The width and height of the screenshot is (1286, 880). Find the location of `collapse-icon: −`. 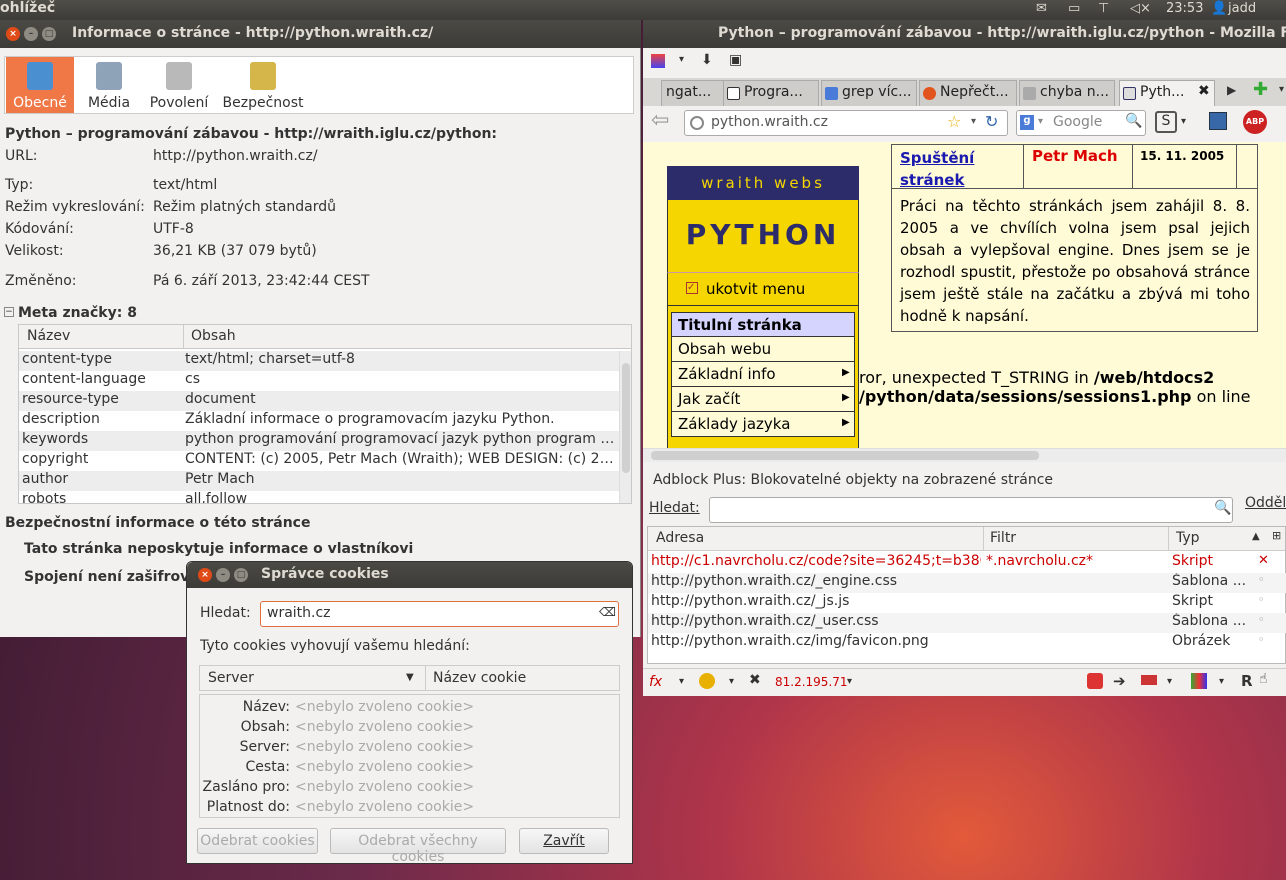

collapse-icon: − is located at coordinates (9, 312).